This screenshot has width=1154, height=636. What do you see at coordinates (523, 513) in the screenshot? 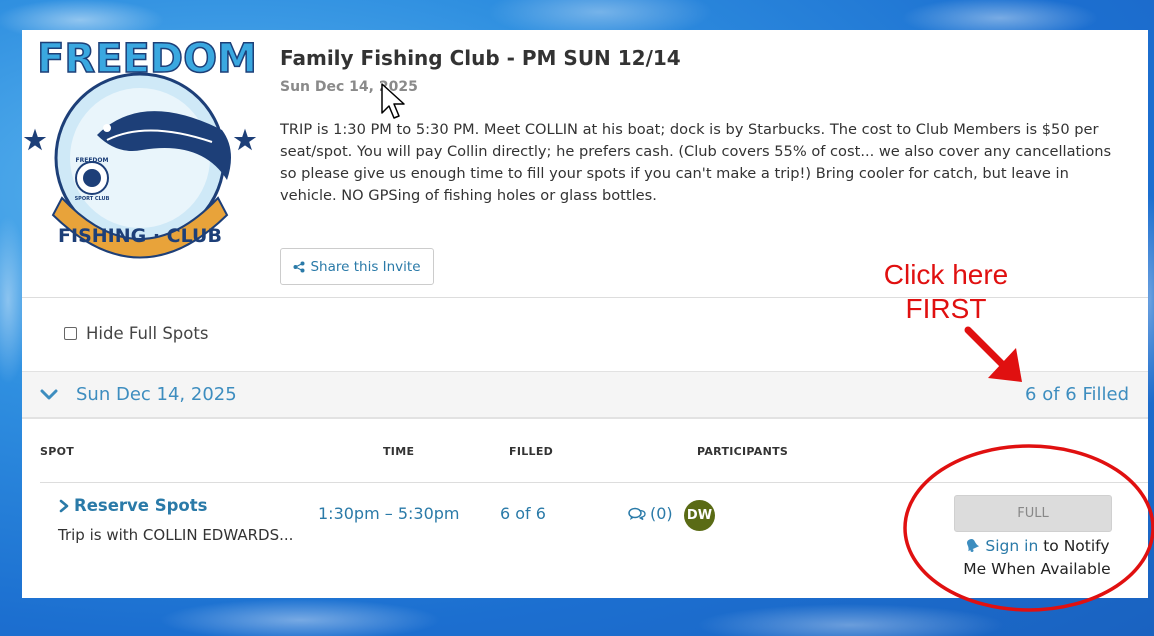
I see `spot-filled-count: 6 of 6` at bounding box center [523, 513].